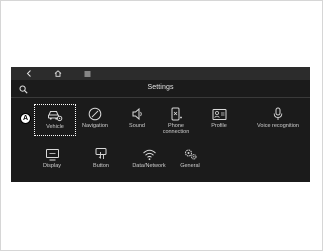 The image size is (323, 251). I want to click on car-gear-icon, so click(55, 115).